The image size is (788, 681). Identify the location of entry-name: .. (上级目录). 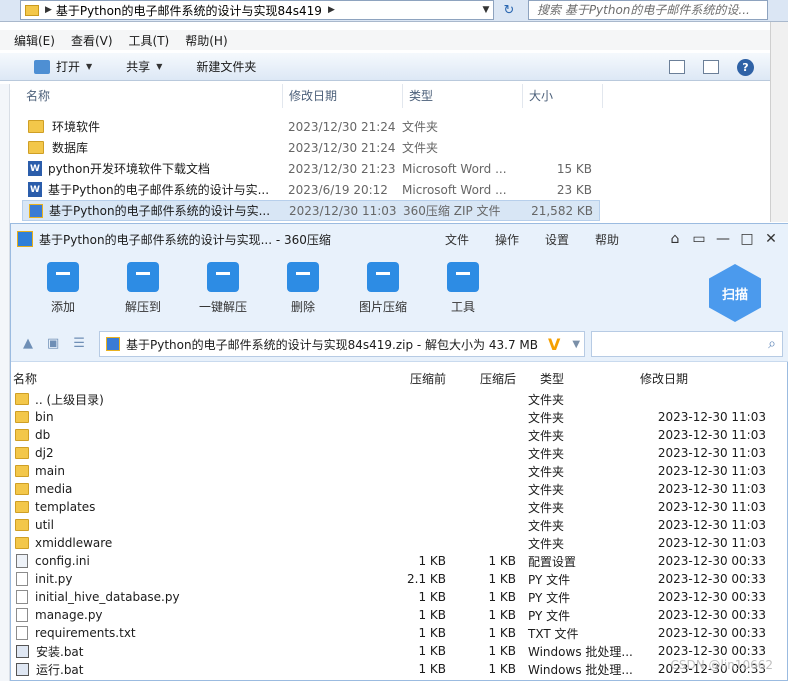
(69, 399).